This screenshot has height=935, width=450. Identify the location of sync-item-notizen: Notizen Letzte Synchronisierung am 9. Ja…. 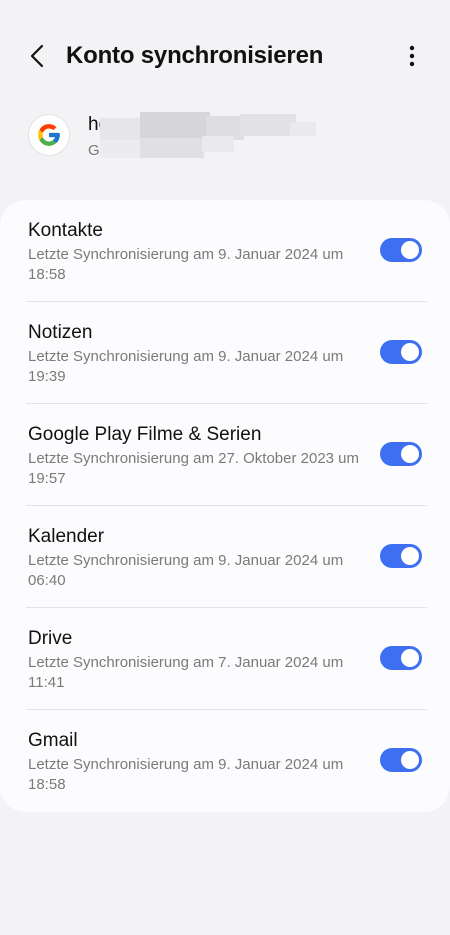
(225, 353).